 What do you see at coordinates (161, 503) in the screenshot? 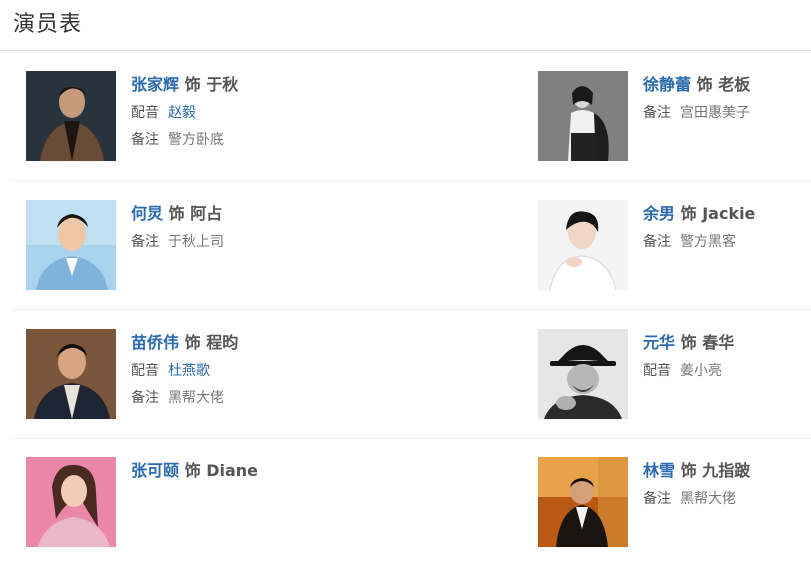
I see `cast-card: 张可颐 饰 Diane` at bounding box center [161, 503].